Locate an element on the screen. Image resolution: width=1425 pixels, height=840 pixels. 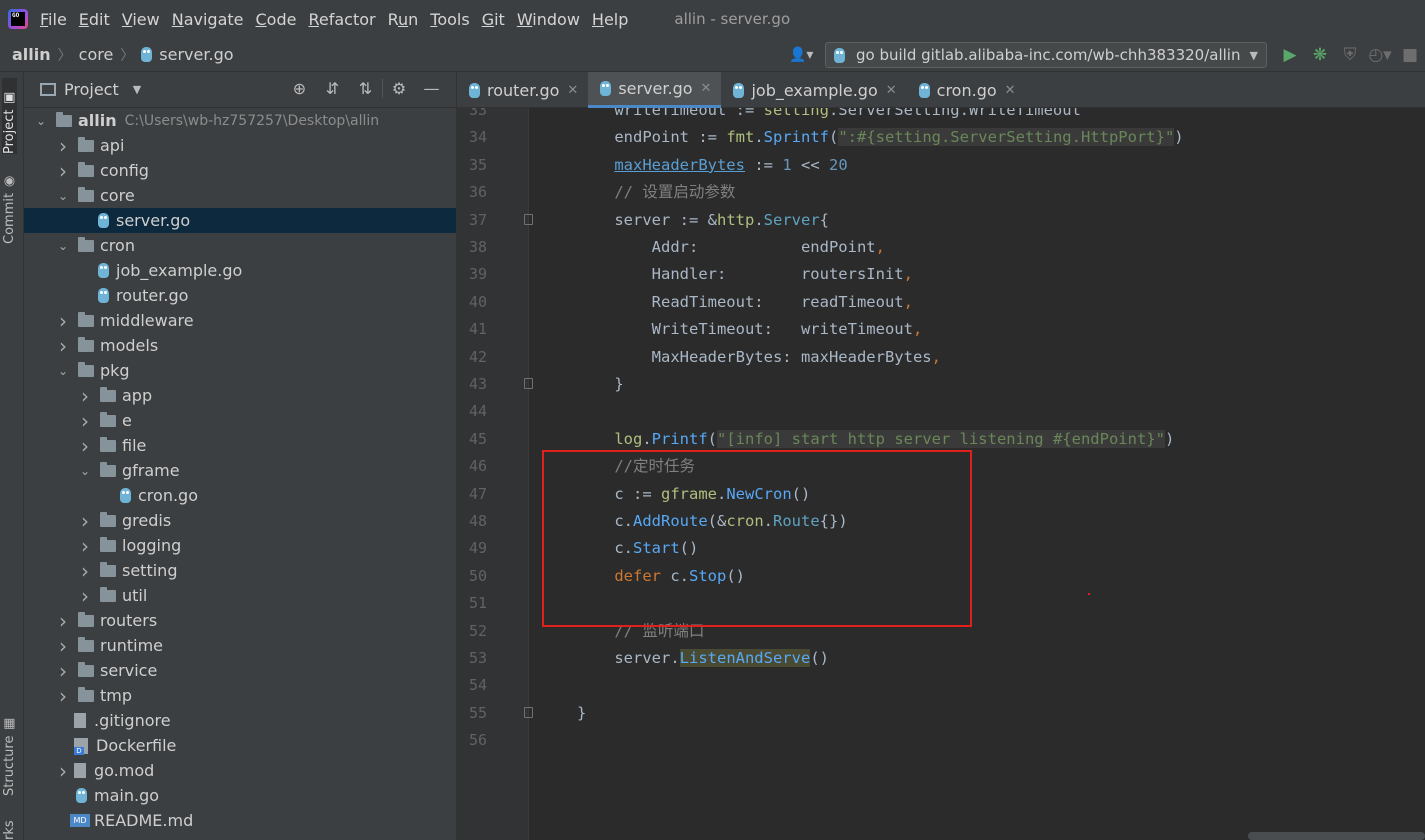
tree-item-service: › service is located at coordinates (240, 670).